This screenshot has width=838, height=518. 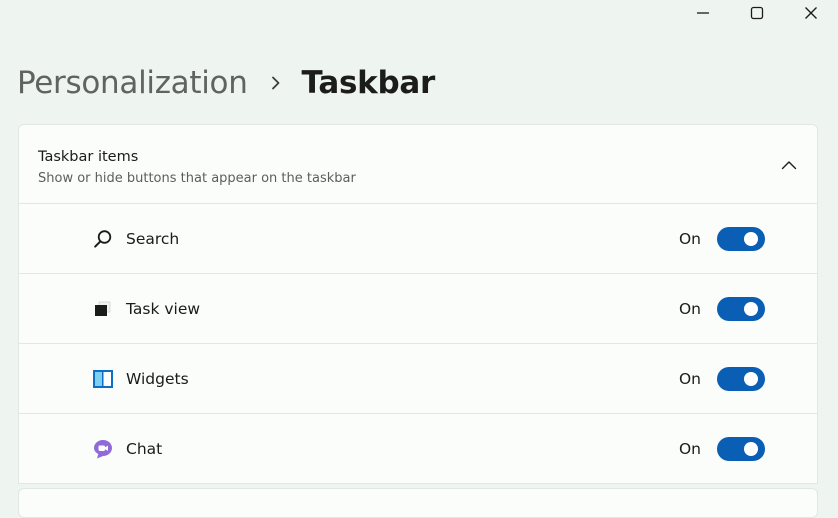 What do you see at coordinates (418, 503) in the screenshot?
I see `next-settings-card` at bounding box center [418, 503].